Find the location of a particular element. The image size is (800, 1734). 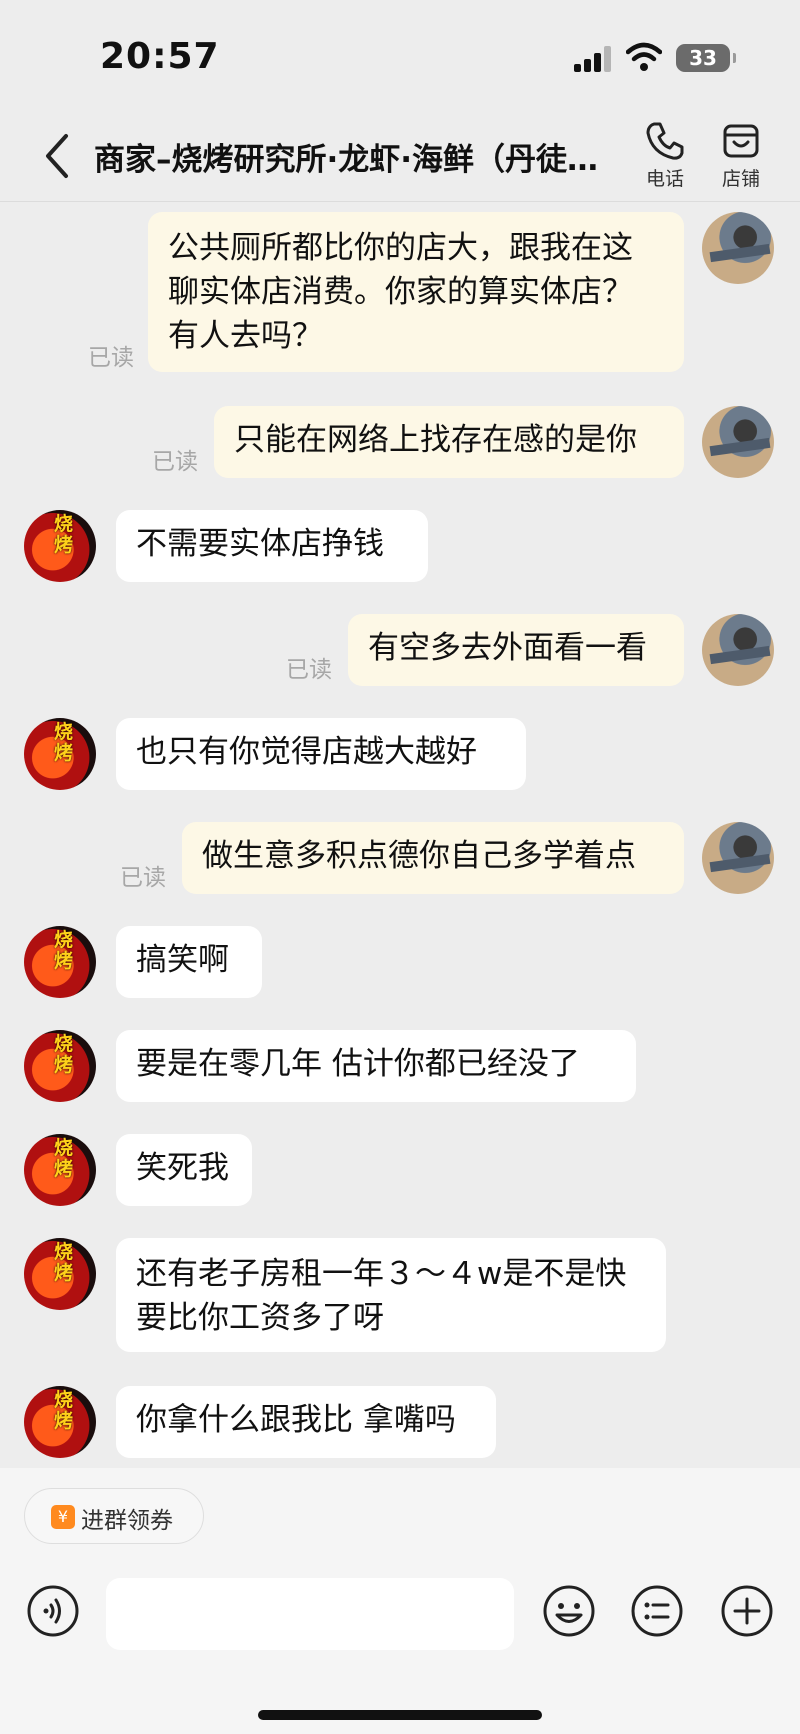

wifi-icon is located at coordinates (644, 56).